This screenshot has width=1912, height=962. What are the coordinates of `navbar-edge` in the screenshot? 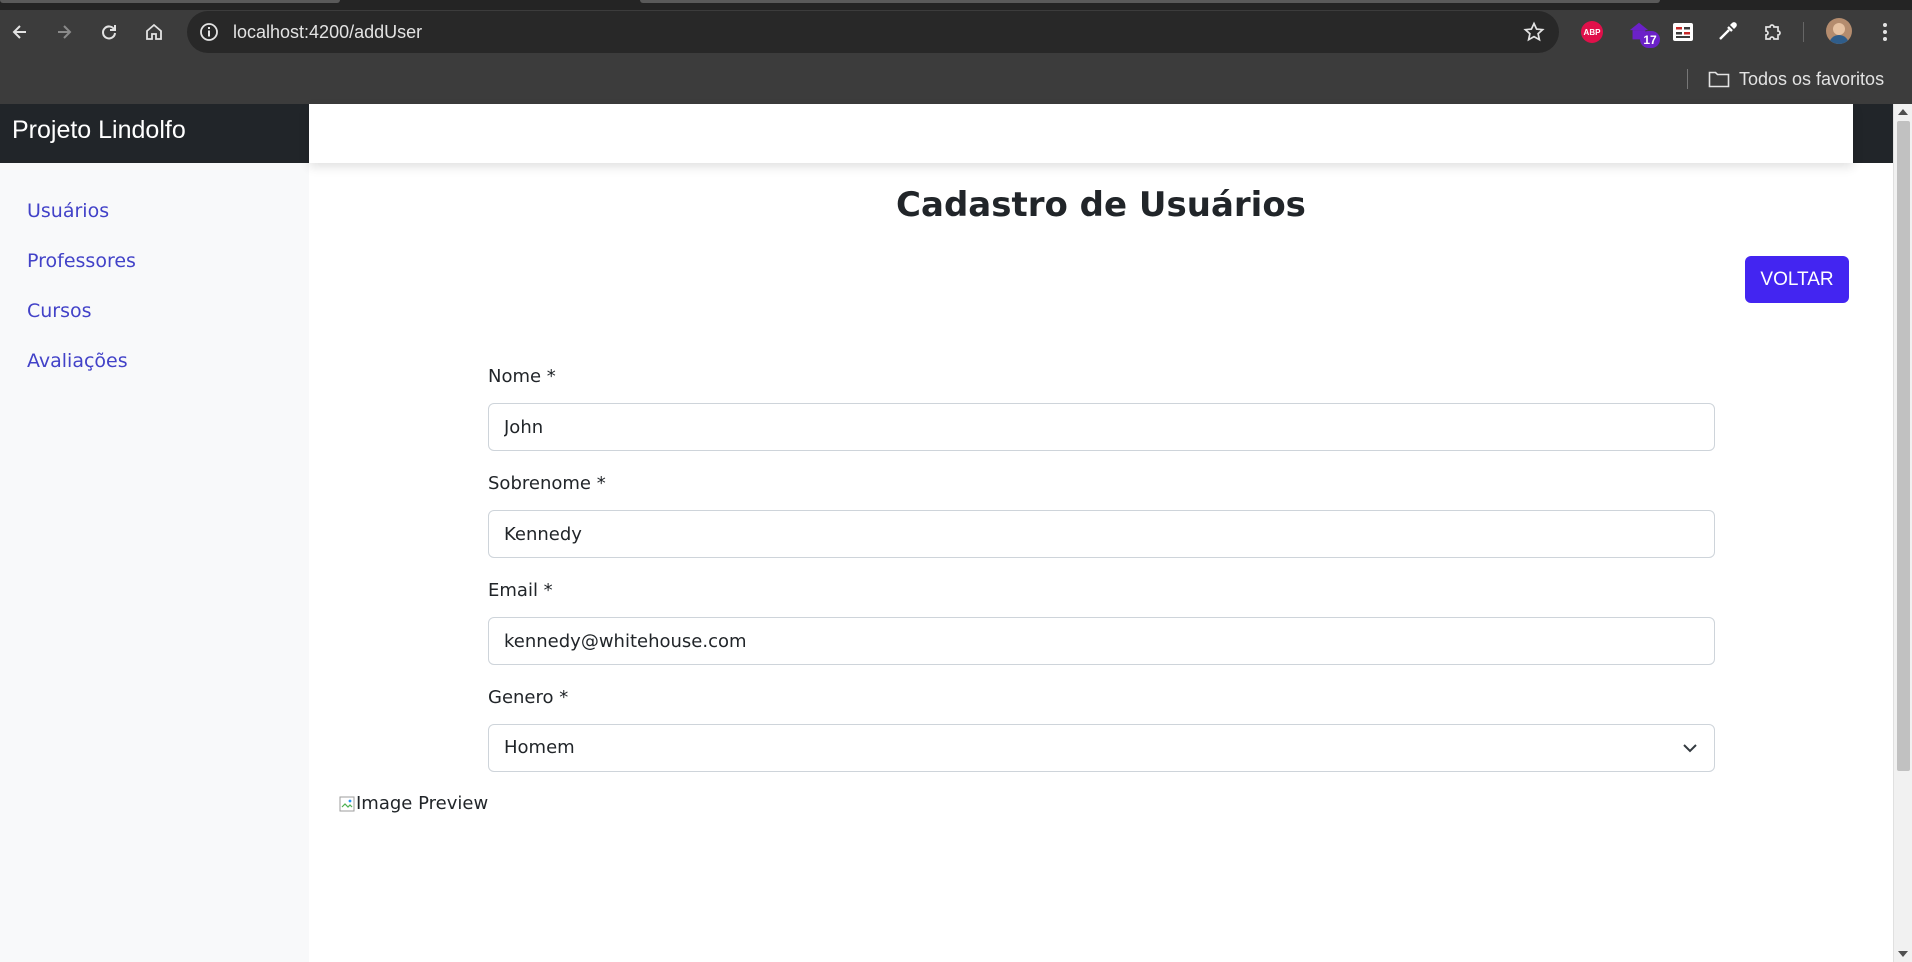 It's located at (1873, 133).